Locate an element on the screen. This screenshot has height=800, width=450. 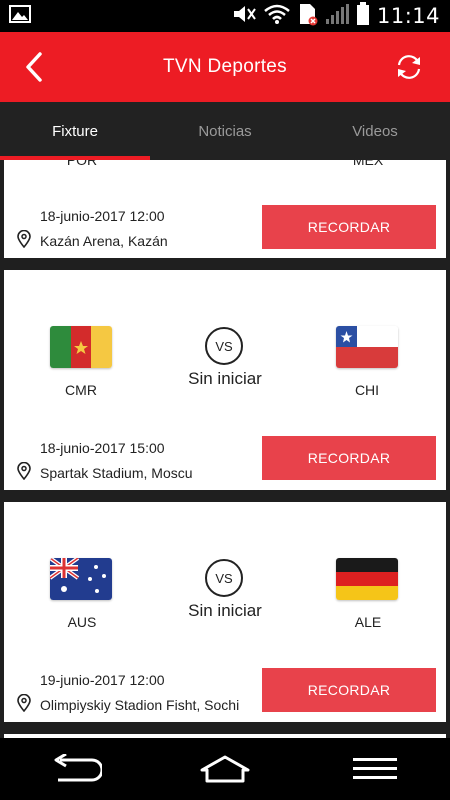
picture-icon is located at coordinates (20, 16).